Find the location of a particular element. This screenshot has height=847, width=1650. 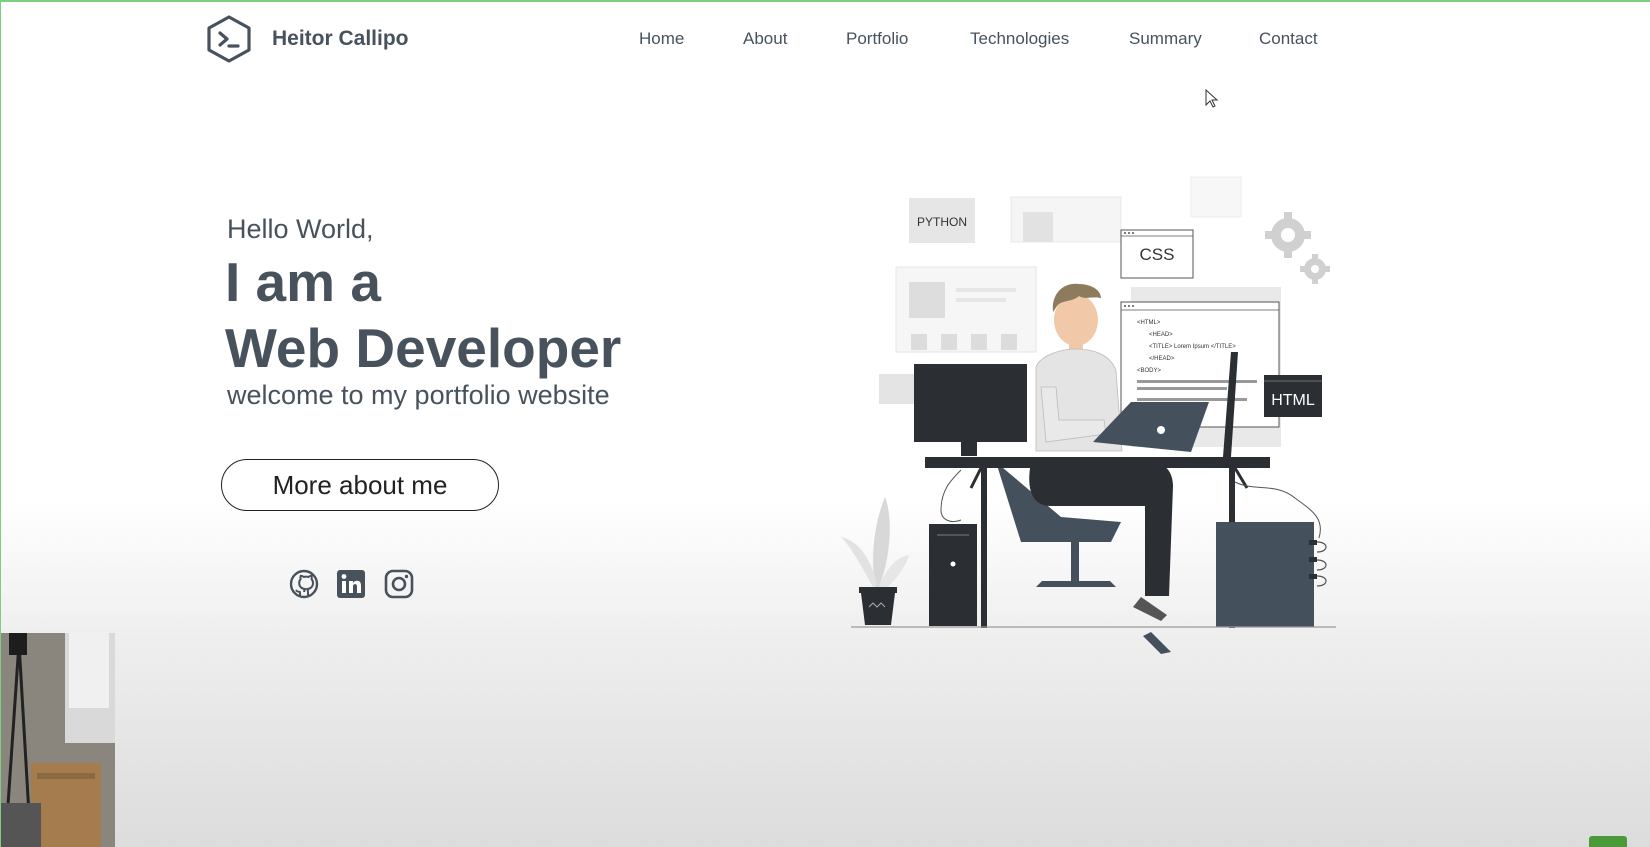

hero-title-line1: I am a is located at coordinates (303, 282).